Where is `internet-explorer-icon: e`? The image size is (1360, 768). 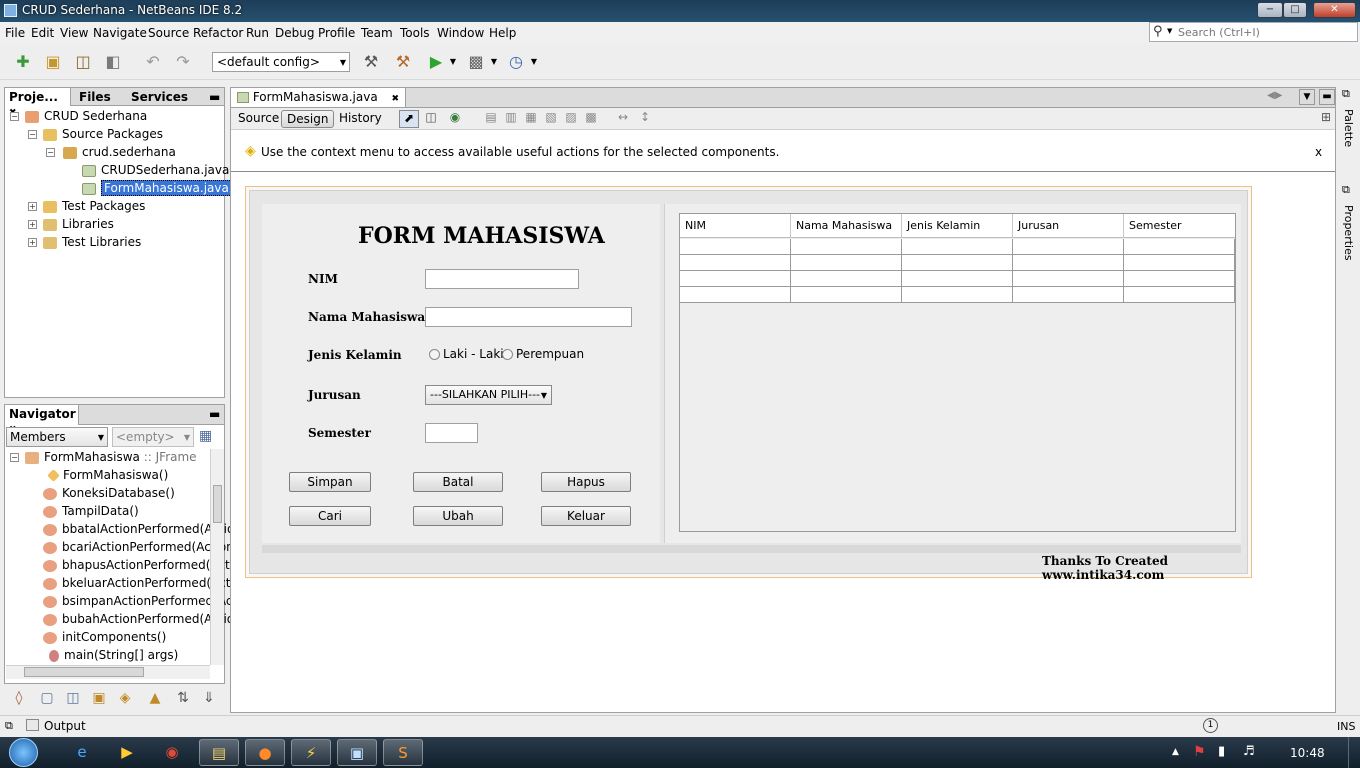 internet-explorer-icon: e is located at coordinates (82, 752).